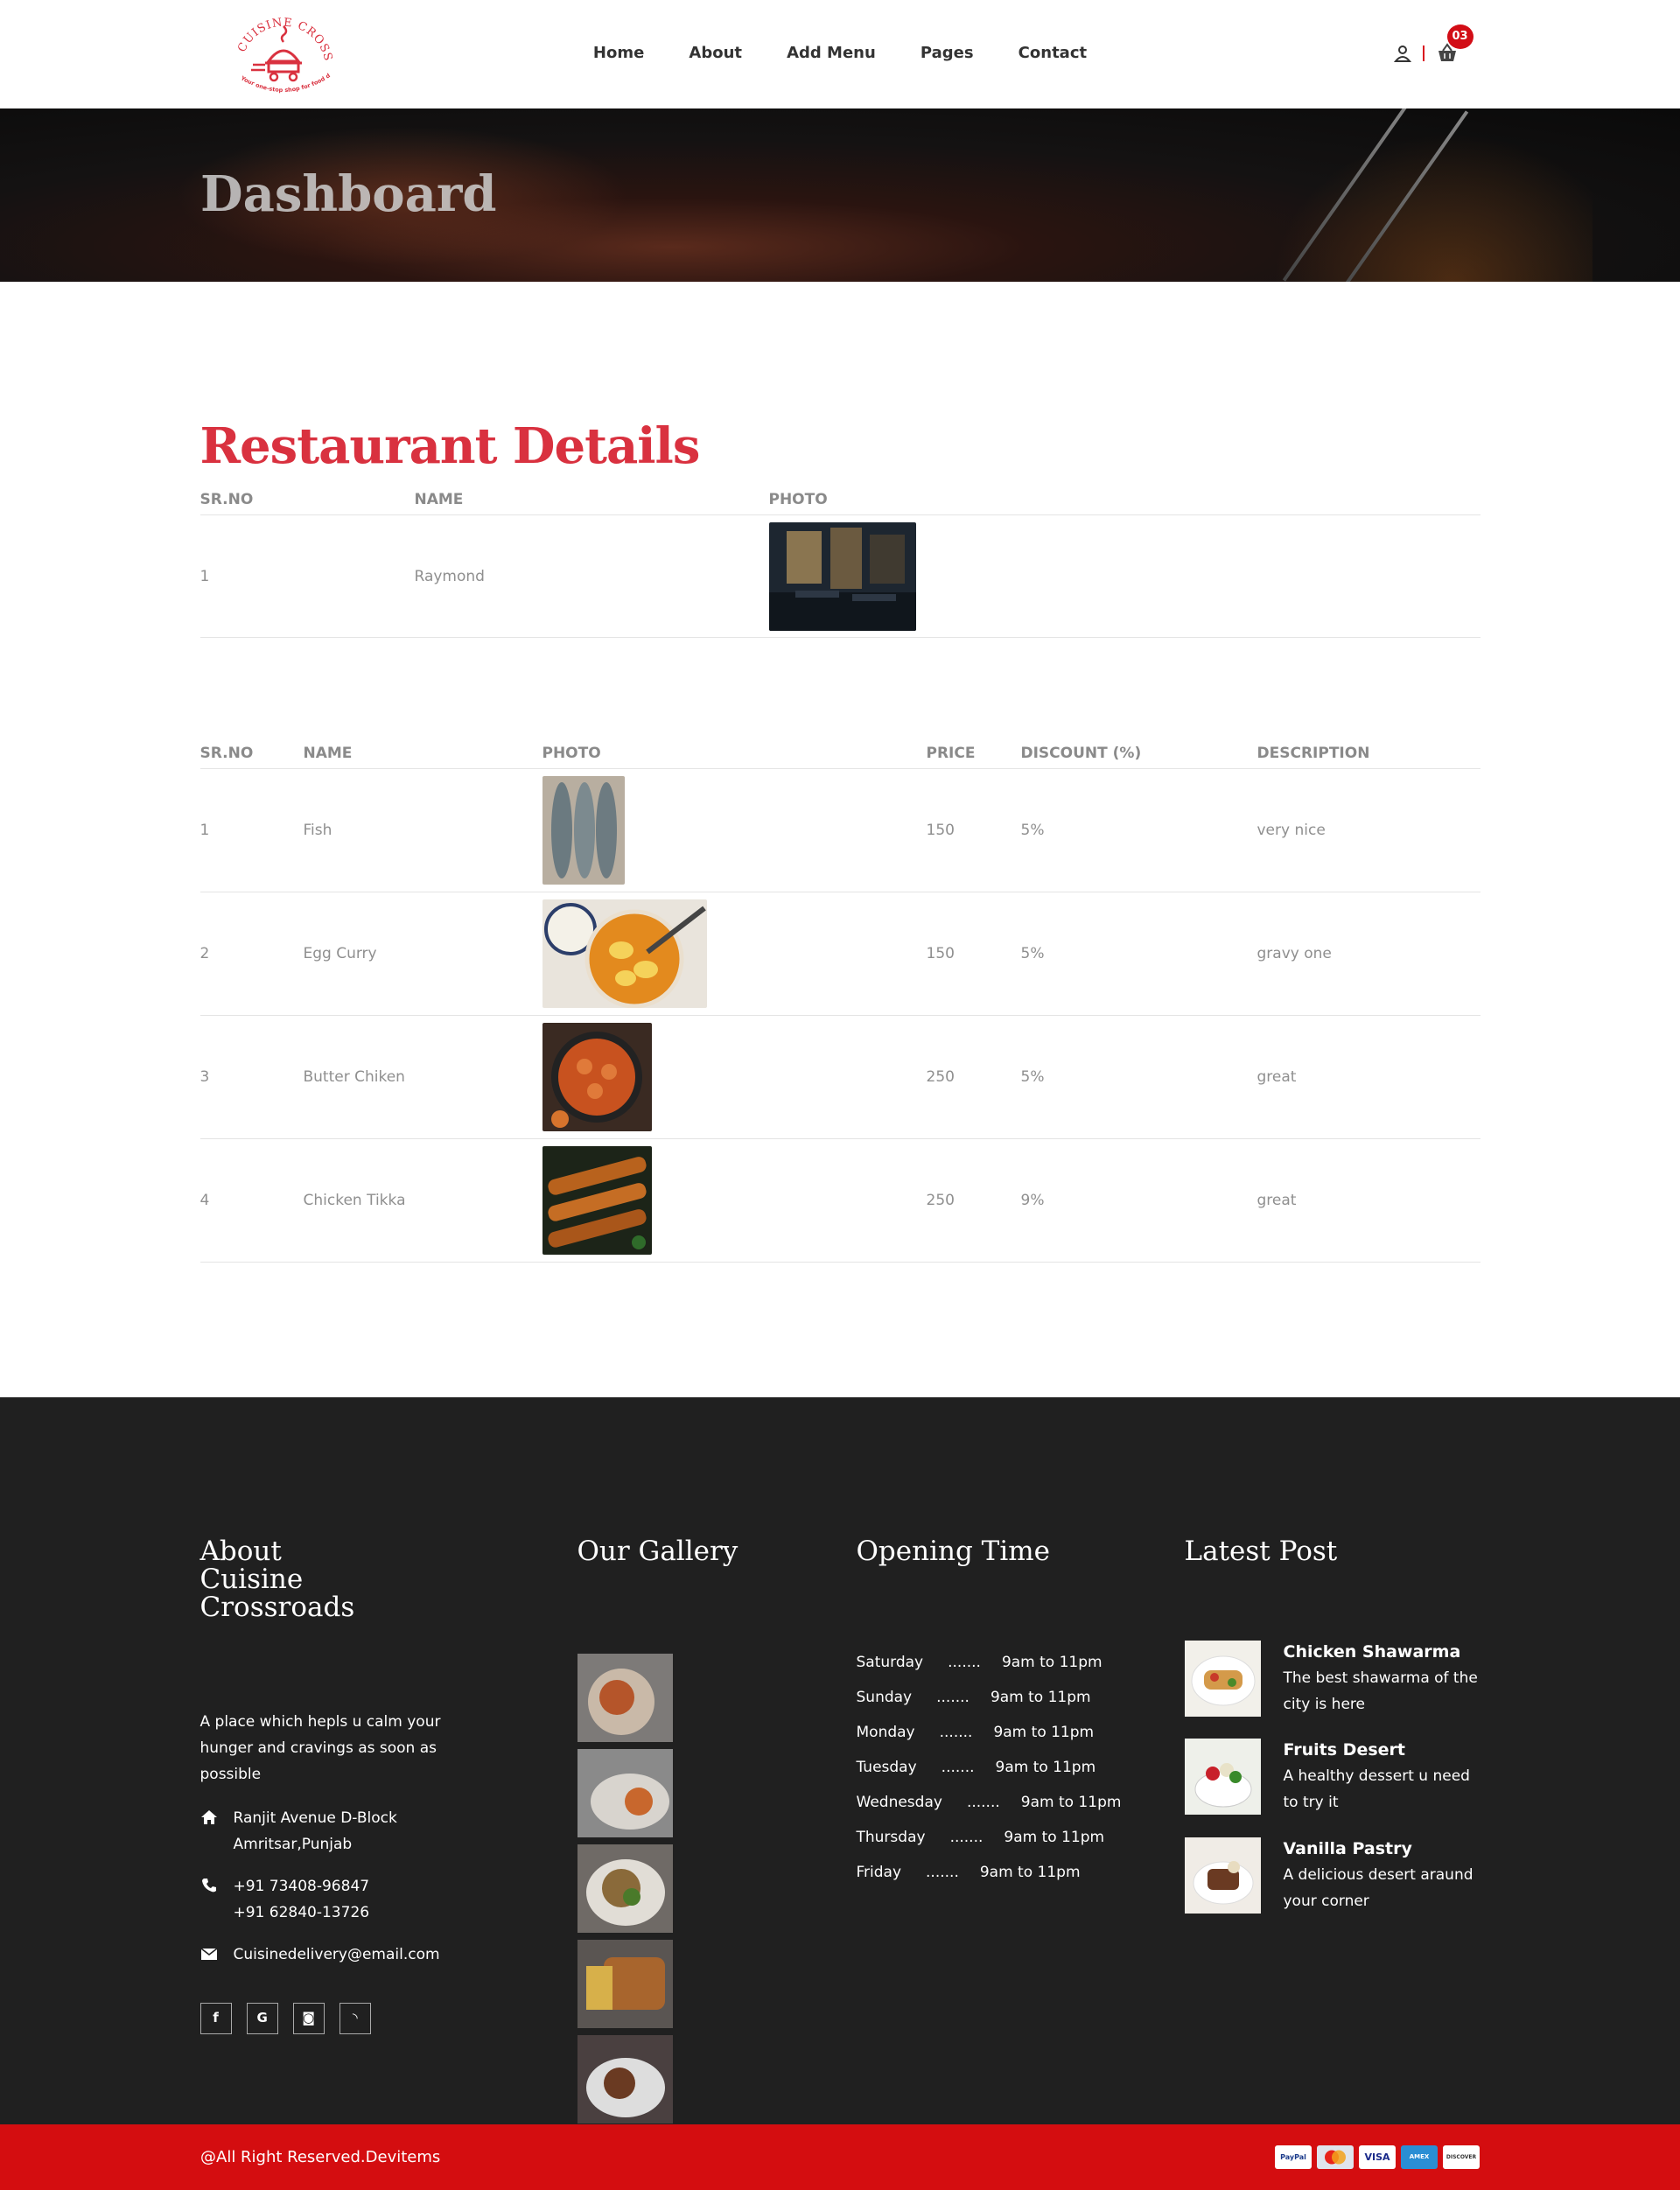 The height and width of the screenshot is (2190, 1680). Describe the element at coordinates (618, 53) in the screenshot. I see `nav-home: Home` at that location.